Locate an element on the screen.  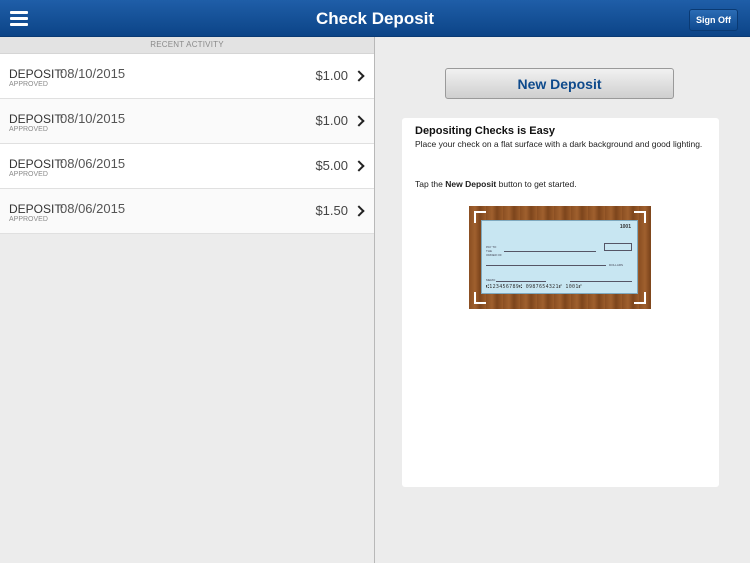
check-number: 1001 is located at coordinates (625, 227).